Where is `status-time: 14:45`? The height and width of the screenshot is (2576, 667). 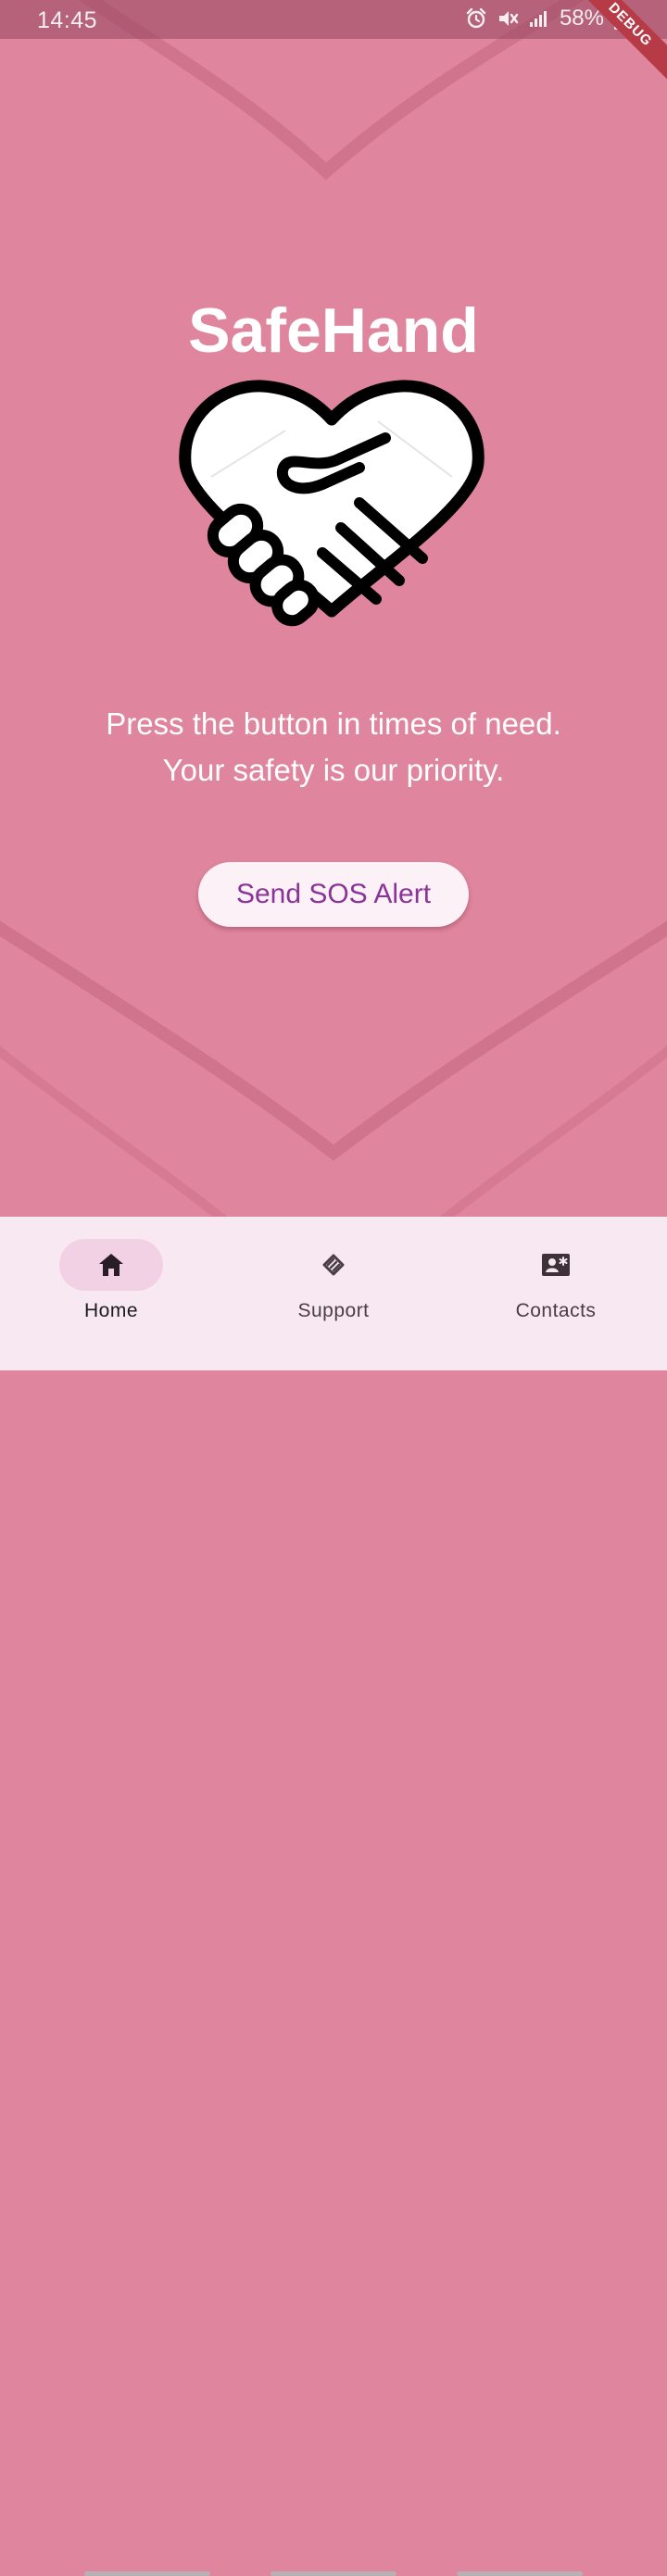
status-time: 14:45 is located at coordinates (68, 20).